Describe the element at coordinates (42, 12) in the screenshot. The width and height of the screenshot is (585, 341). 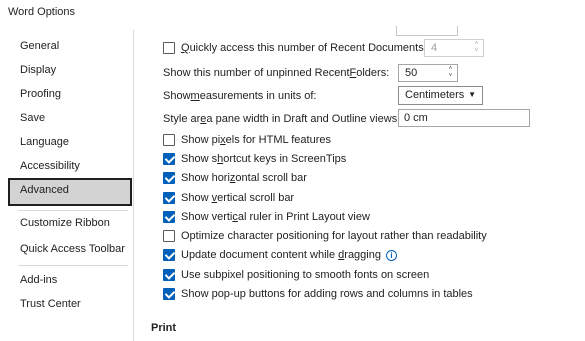
I see `window-title: Word Options` at that location.